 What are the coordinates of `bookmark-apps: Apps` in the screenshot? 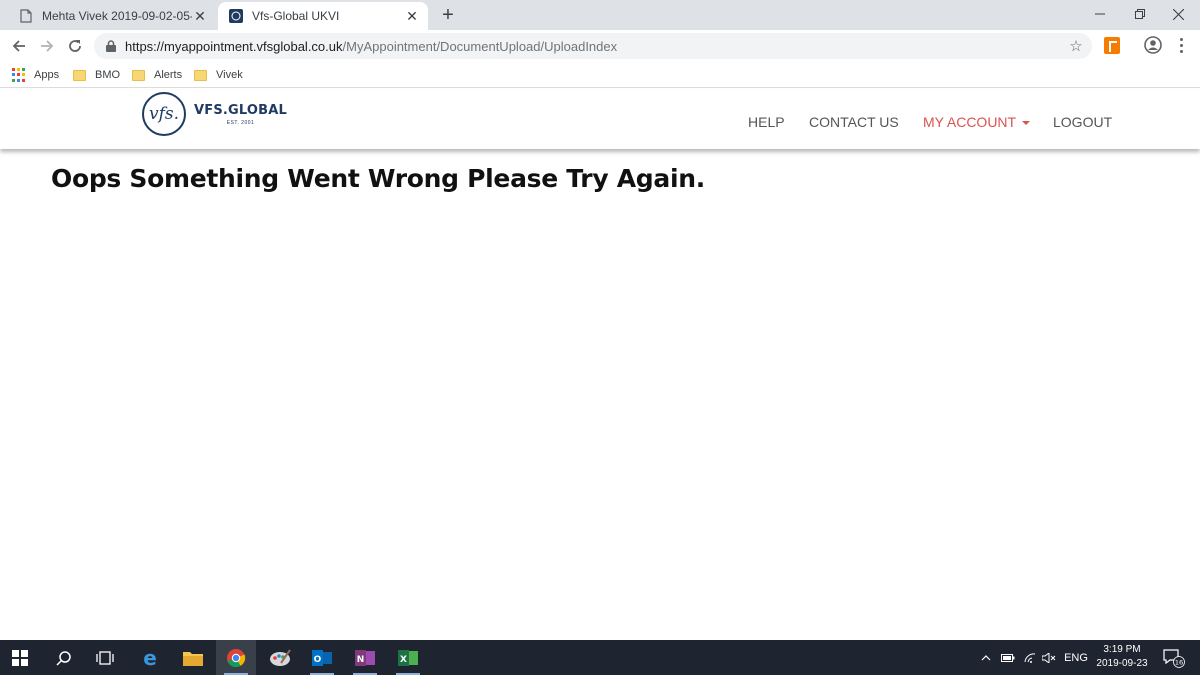 It's located at (35, 75).